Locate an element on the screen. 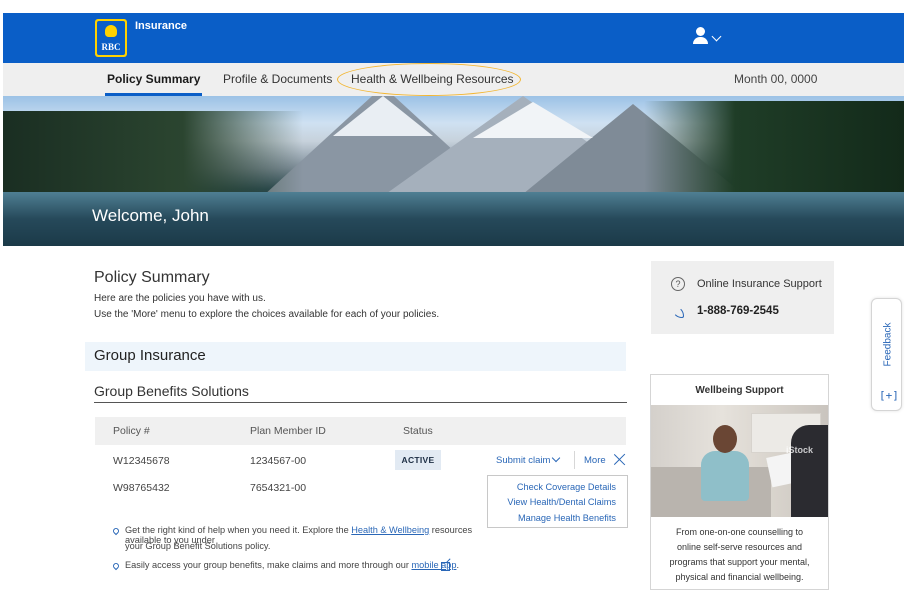  welcome-message: Welcome, John is located at coordinates (150, 215).